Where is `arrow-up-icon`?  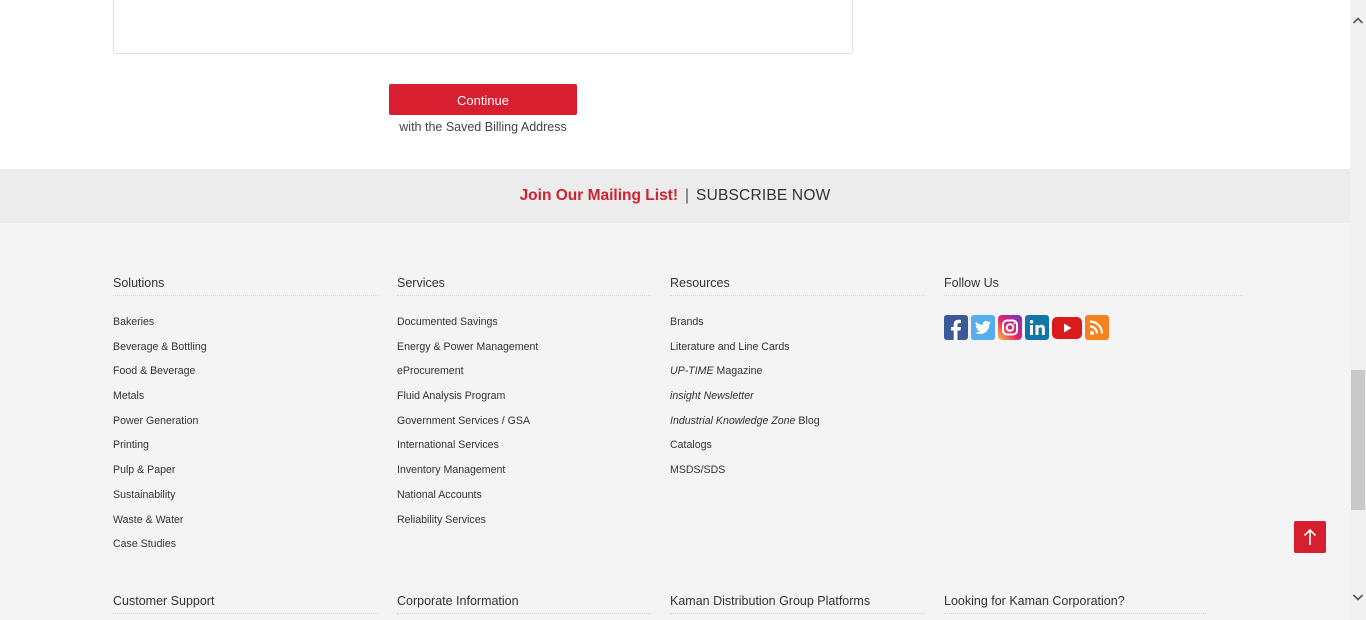 arrow-up-icon is located at coordinates (1310, 536).